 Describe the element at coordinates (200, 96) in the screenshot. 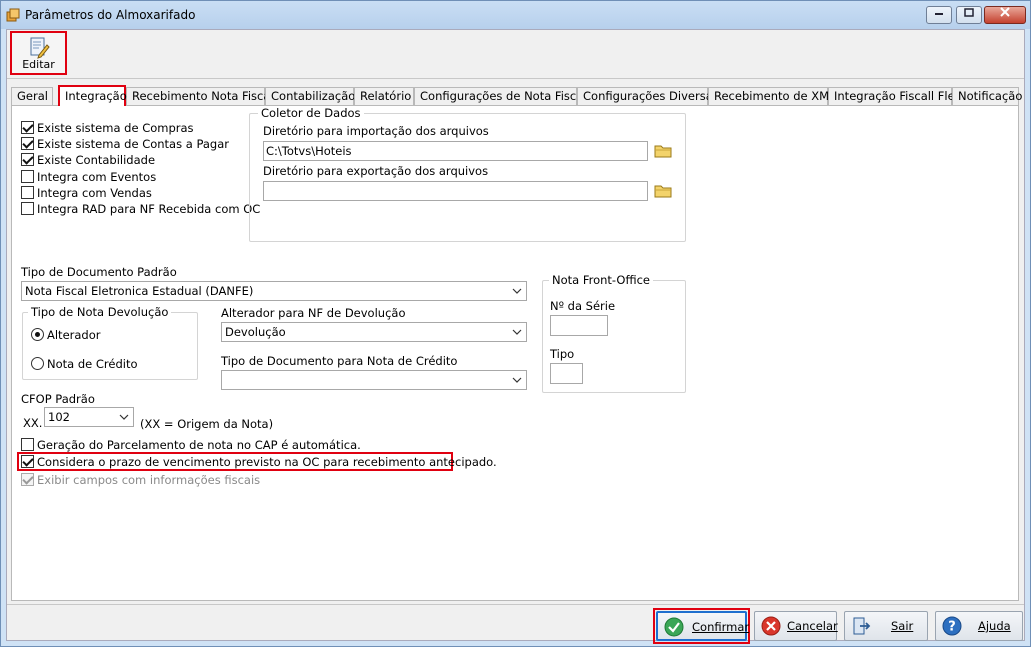

I see `tab-recebimento-nota-fiscal: Recebimento Nota Fiscal` at that location.